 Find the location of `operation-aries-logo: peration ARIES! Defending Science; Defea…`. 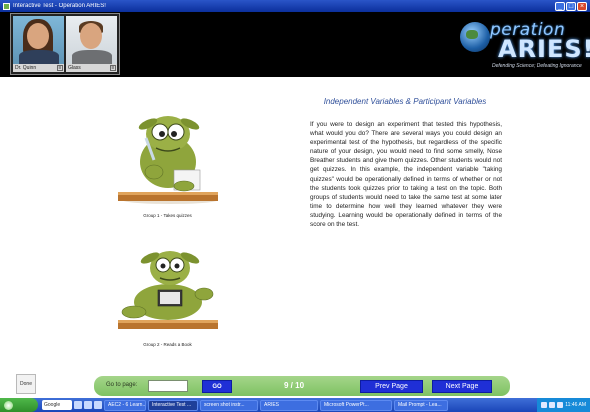

operation-aries-logo: peration ARIES! Defending Science; Defea… is located at coordinates (521, 44).